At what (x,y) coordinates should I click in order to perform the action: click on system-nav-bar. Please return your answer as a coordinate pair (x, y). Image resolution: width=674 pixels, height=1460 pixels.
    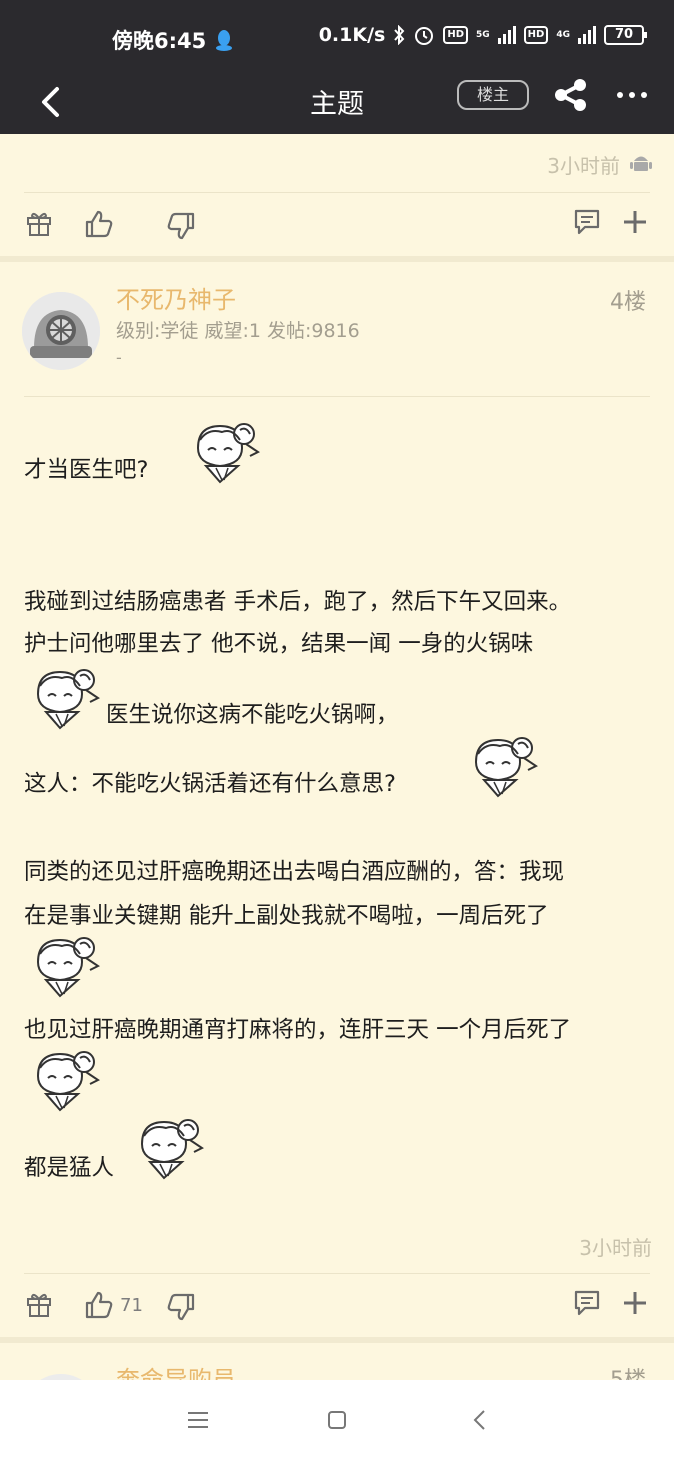
    Looking at the image, I should click on (337, 1420).